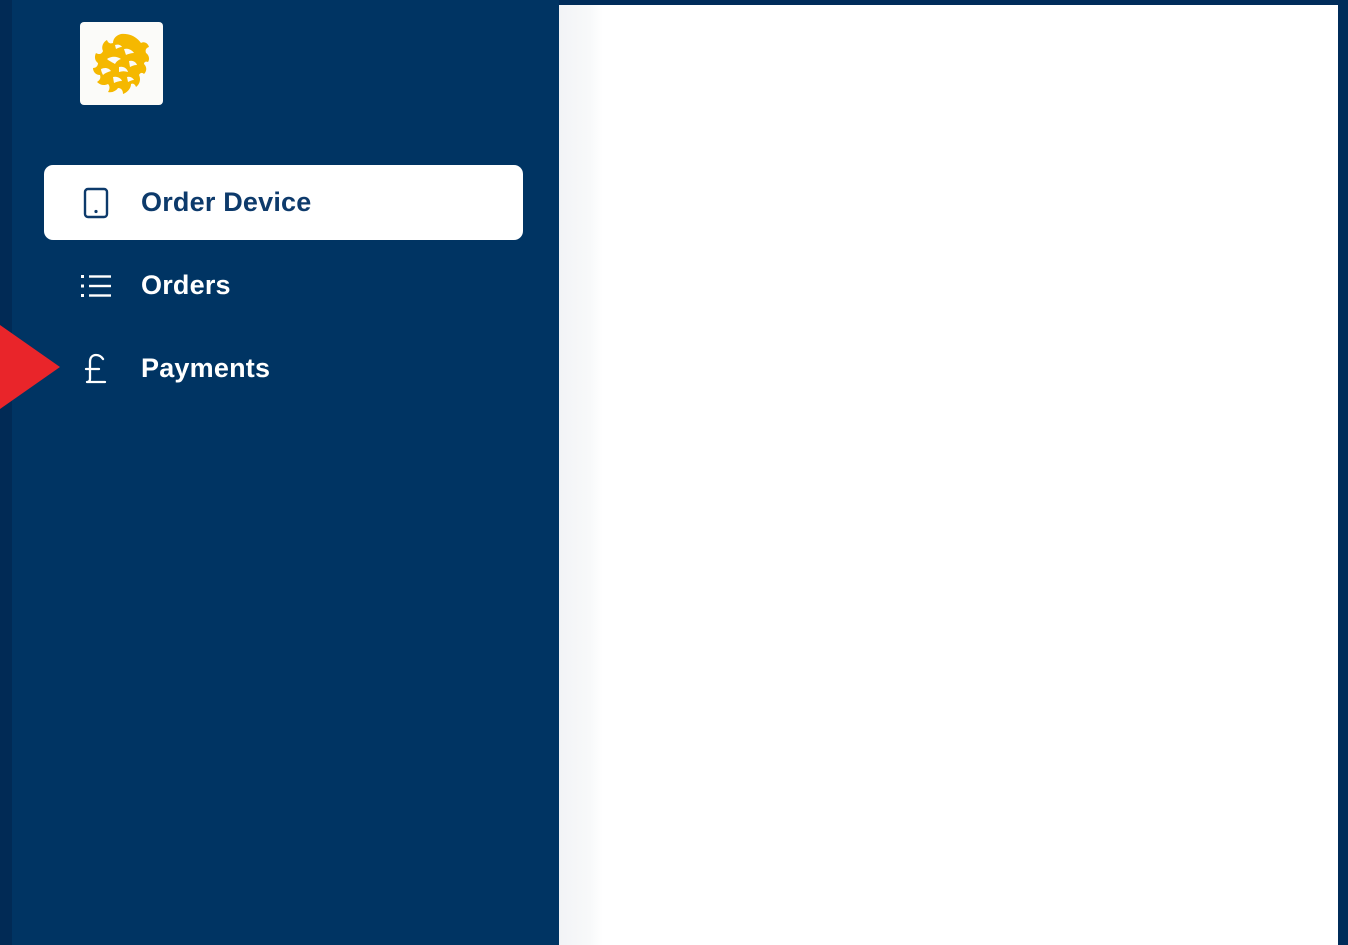  I want to click on list-icon, so click(96, 286).